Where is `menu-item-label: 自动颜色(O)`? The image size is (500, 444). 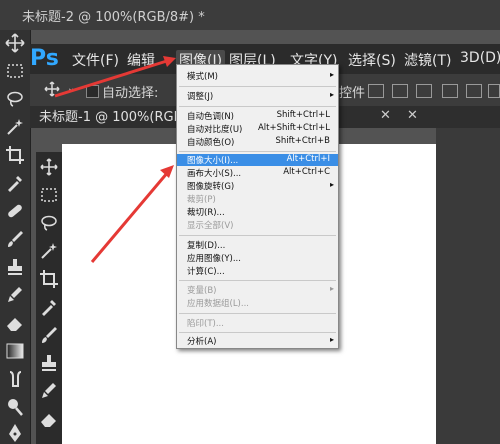
menu-item-label: 自动颜色(O) is located at coordinates (211, 143).